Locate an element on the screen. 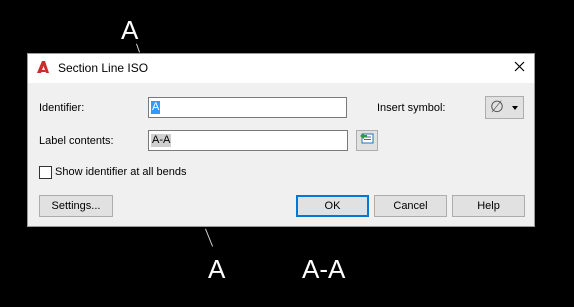  show-identifier-checkbox is located at coordinates (45, 172).